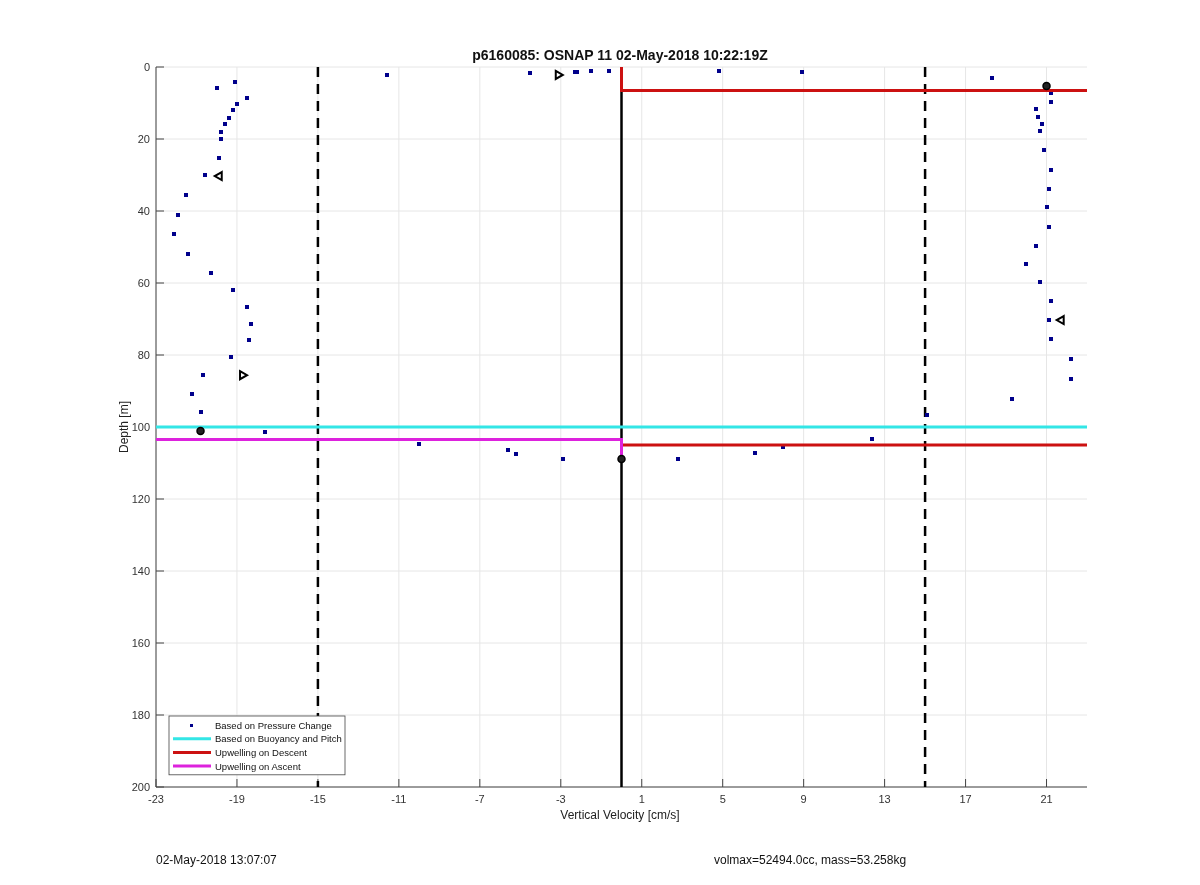 Image resolution: width=1200 pixels, height=885 pixels. I want to click on legend-label: Upwelling on Descent, so click(261, 752).